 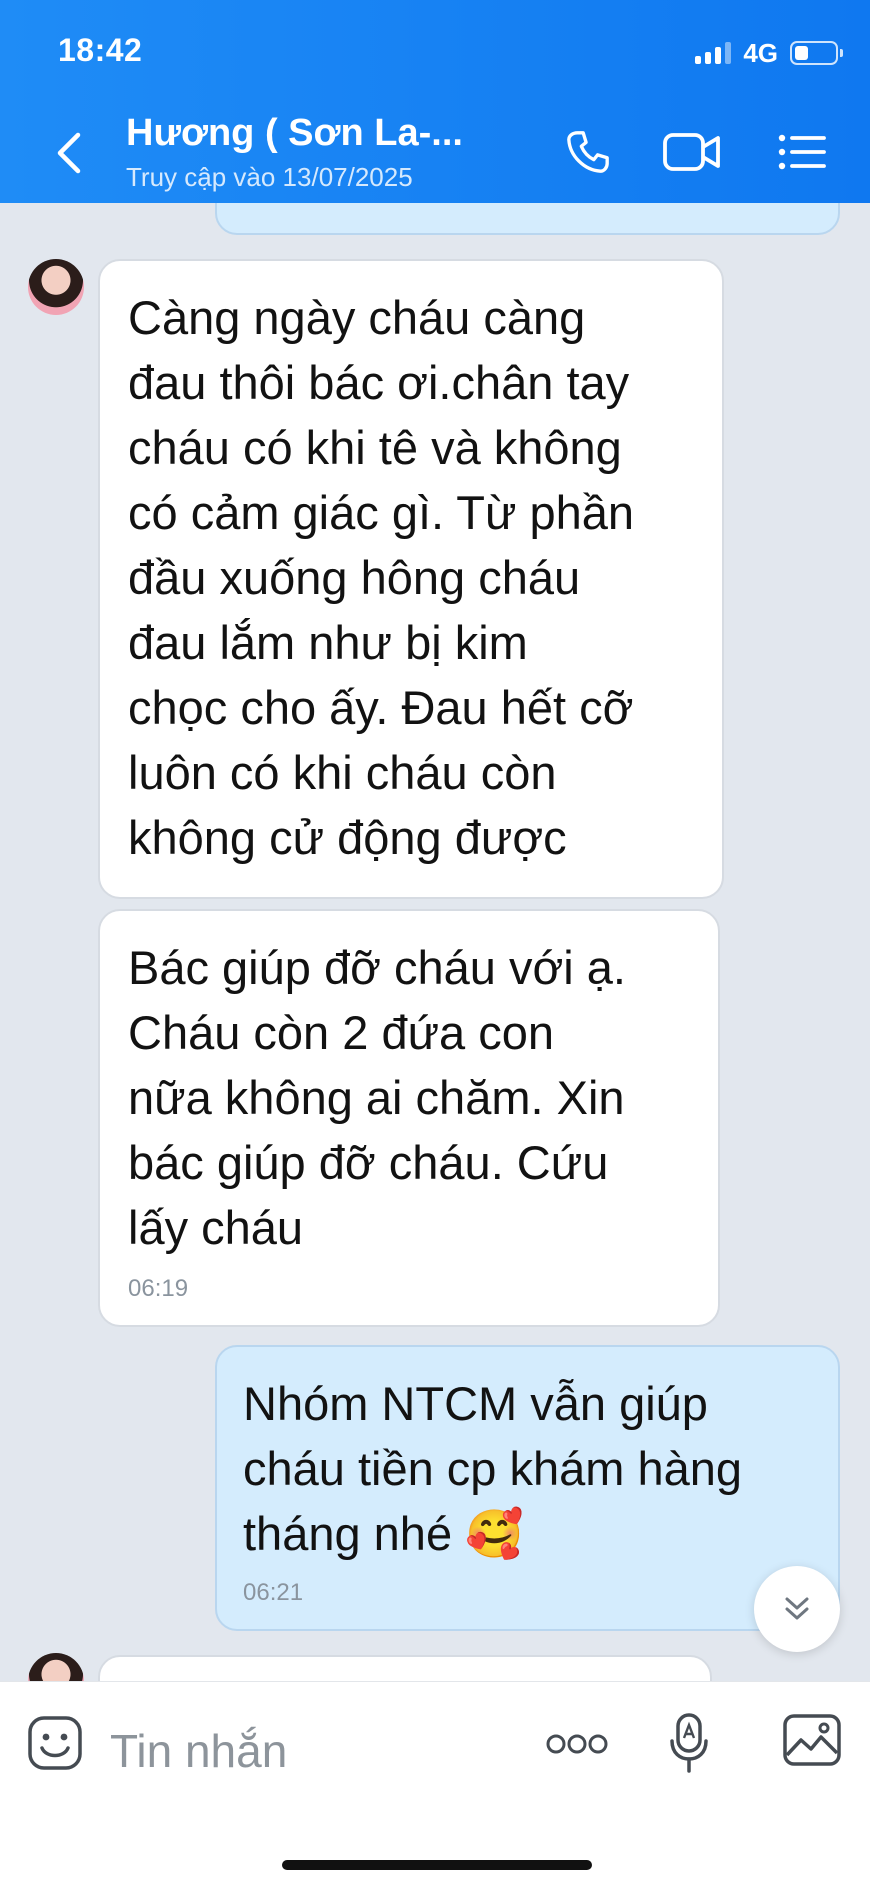 I want to click on back-button, so click(x=68, y=153).